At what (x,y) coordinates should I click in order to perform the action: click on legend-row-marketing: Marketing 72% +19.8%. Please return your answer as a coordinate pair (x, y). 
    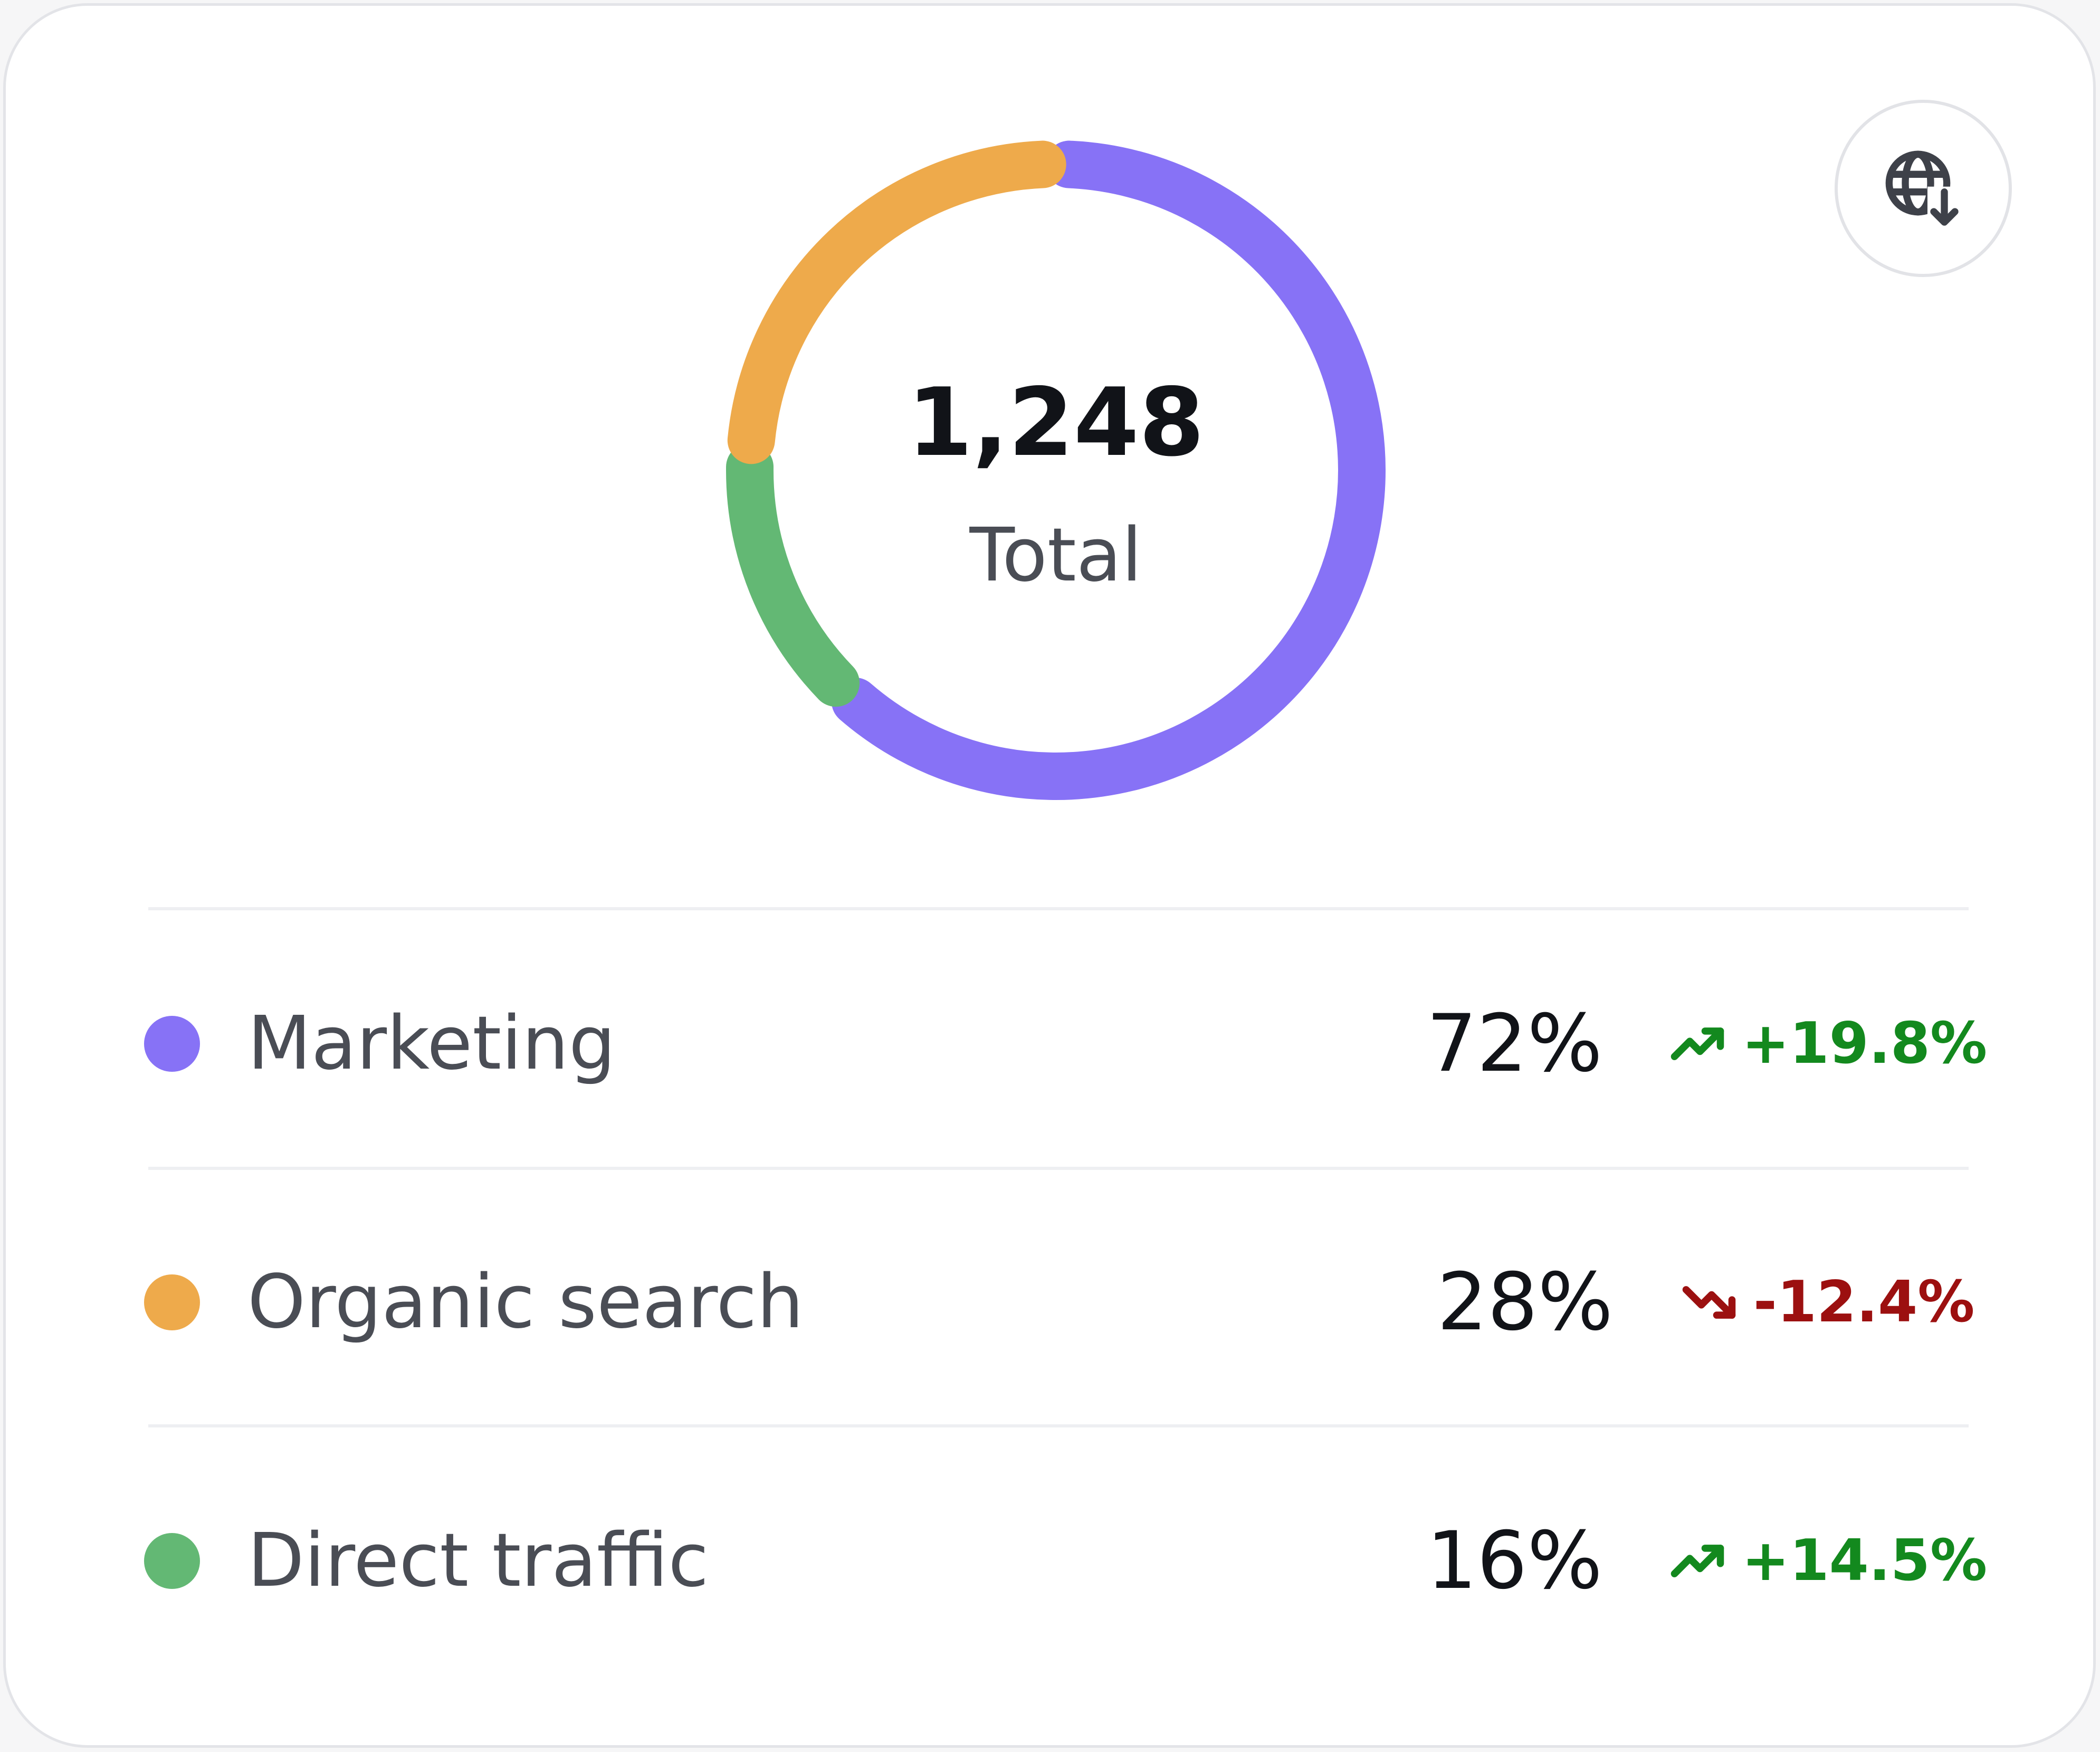
    Looking at the image, I should click on (1049, 1044).